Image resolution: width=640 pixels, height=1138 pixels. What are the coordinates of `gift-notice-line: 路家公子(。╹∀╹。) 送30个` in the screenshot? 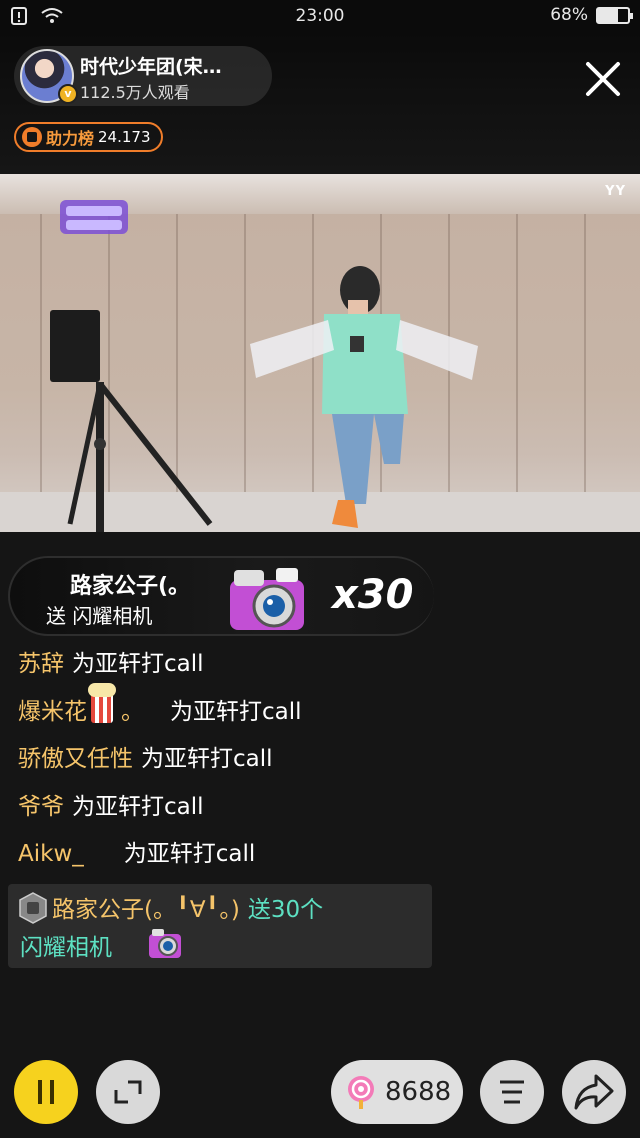 It's located at (187, 907).